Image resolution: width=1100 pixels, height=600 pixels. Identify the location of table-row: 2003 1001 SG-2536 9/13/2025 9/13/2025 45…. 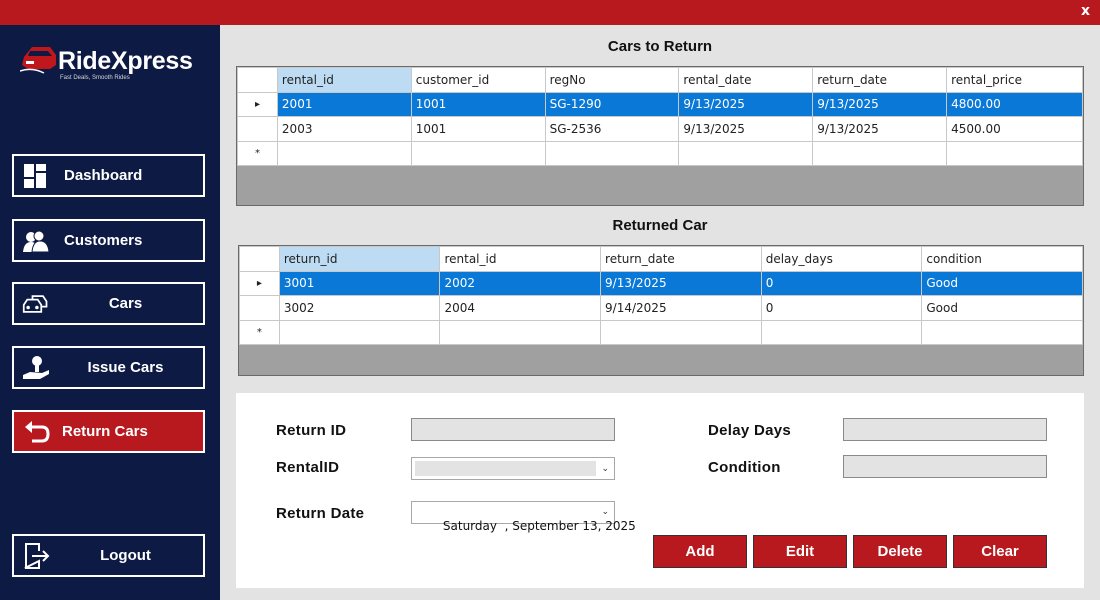
(660, 129).